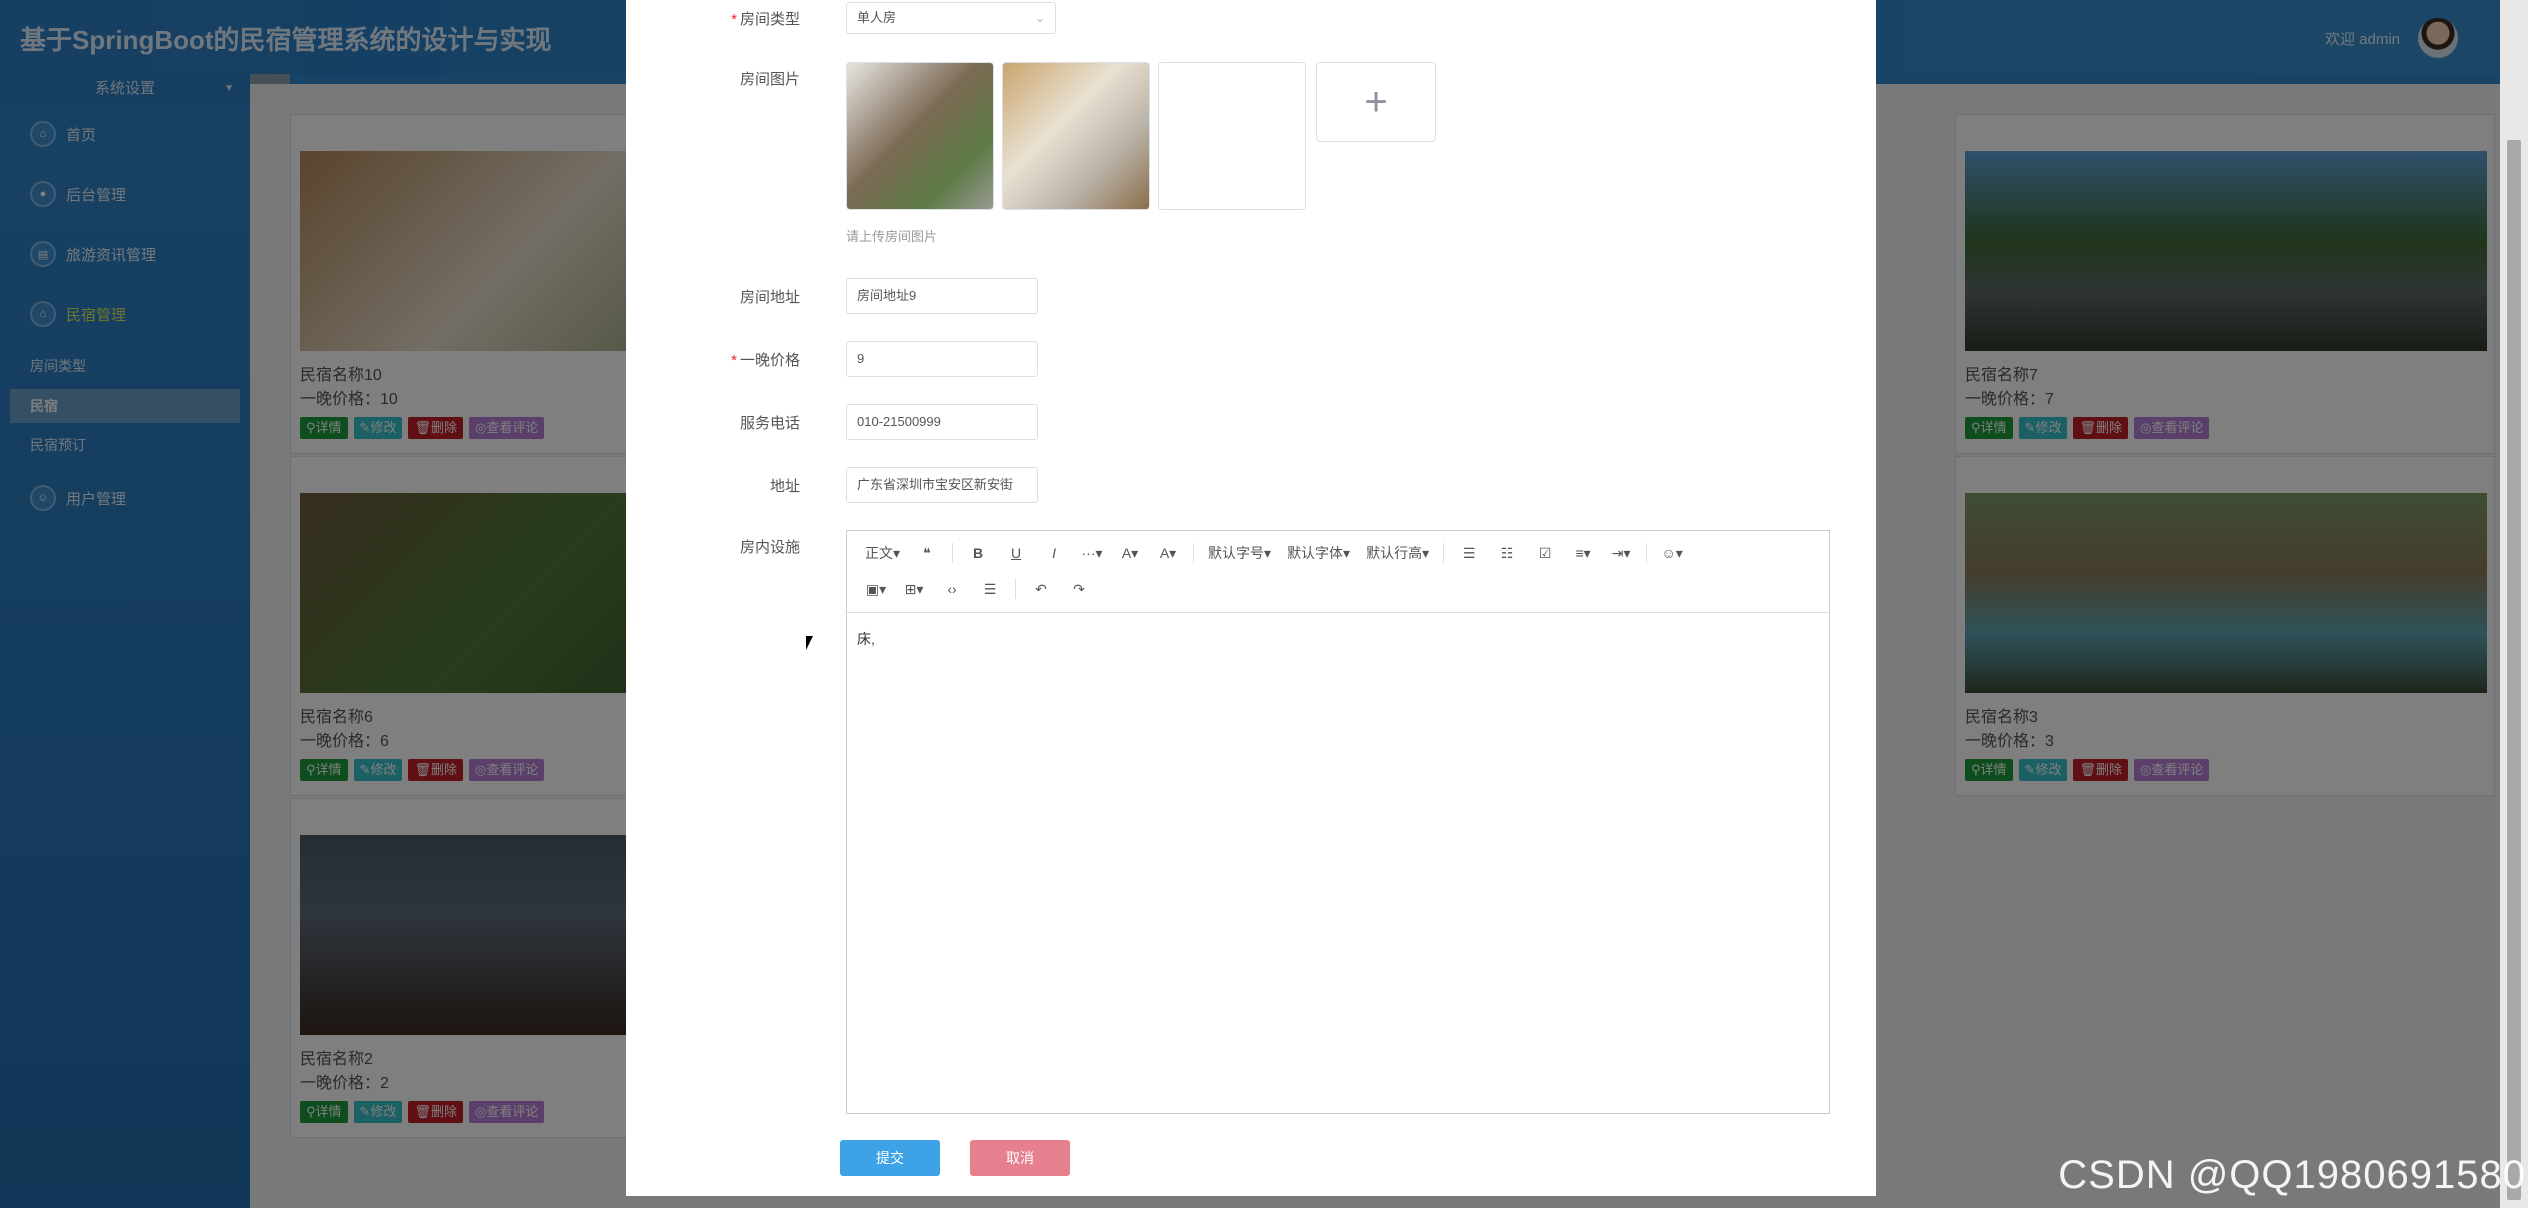 This screenshot has width=2528, height=1208. What do you see at coordinates (942, 359) in the screenshot?
I see `price-input: 9` at bounding box center [942, 359].